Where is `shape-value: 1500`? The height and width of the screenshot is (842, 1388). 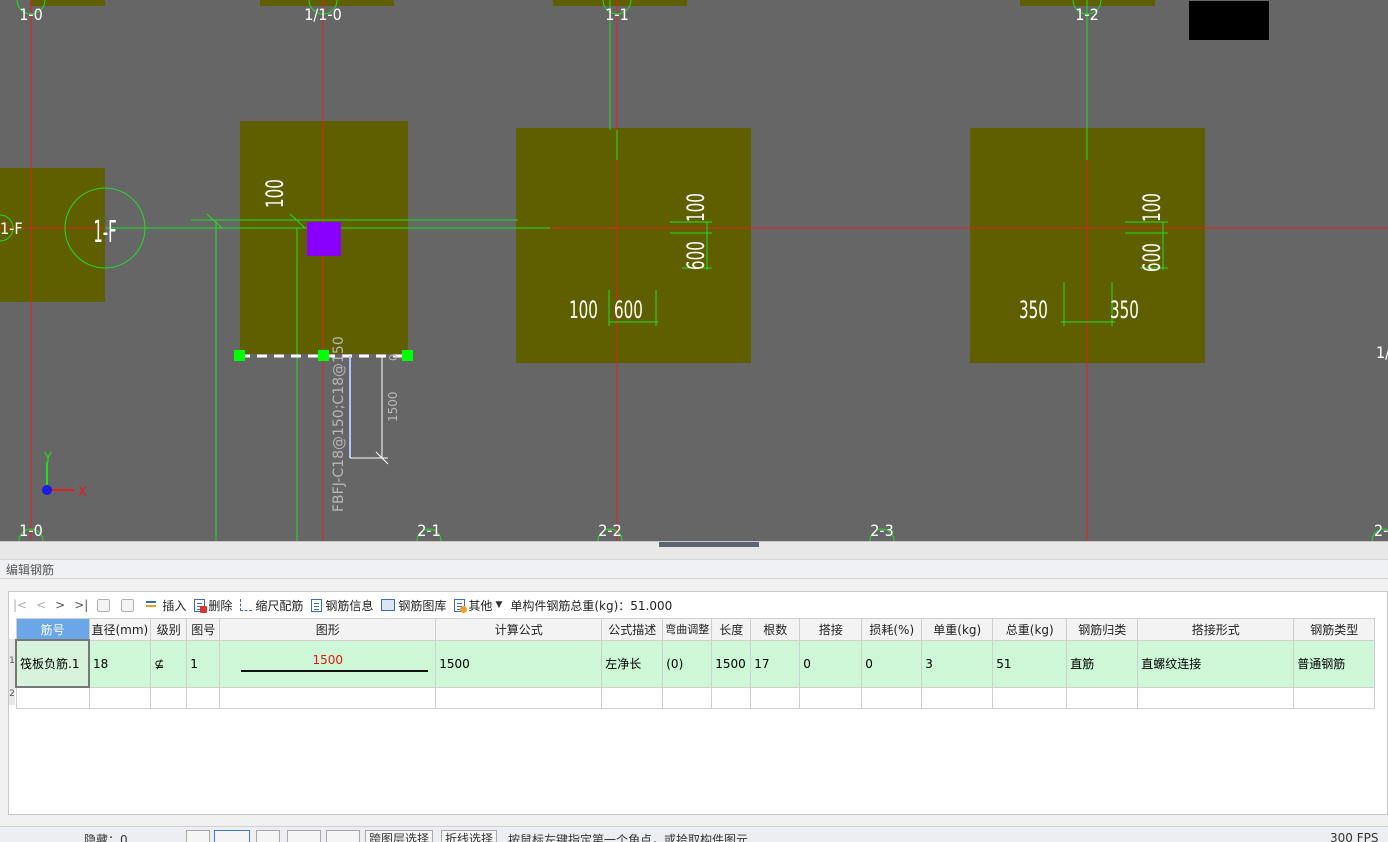 shape-value: 1500 is located at coordinates (328, 659).